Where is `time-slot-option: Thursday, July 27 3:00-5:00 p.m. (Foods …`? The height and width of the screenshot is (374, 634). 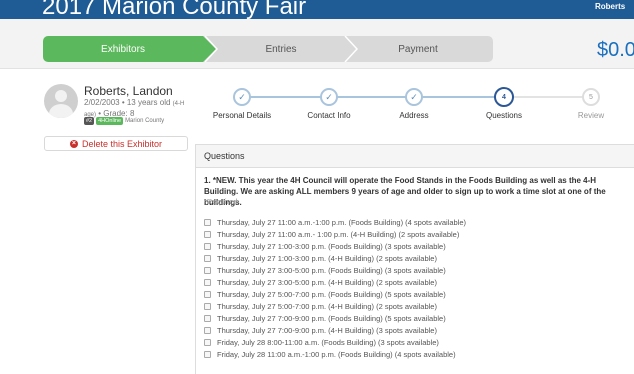 time-slot-option: Thursday, July 27 3:00-5:00 p.m. (Foods … is located at coordinates (418, 270).